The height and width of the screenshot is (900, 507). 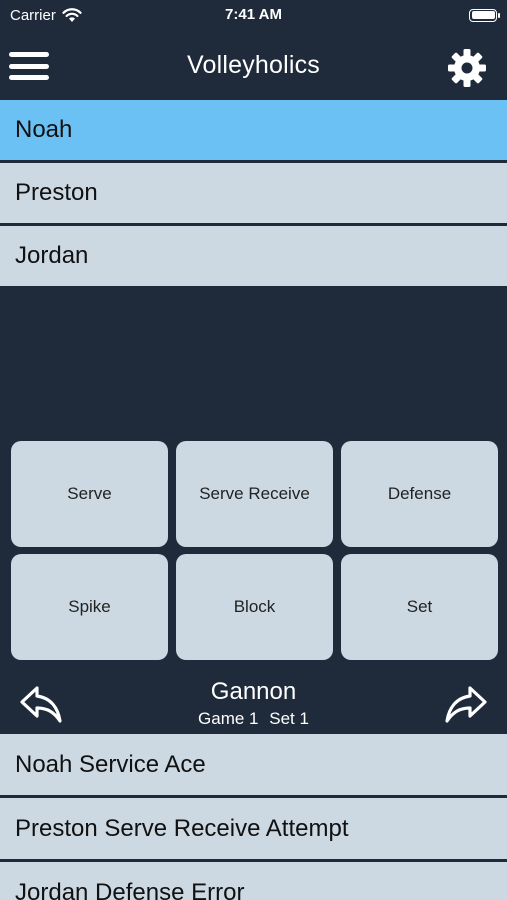 What do you see at coordinates (253, 691) in the screenshot?
I see `current-player-name: Gannon` at bounding box center [253, 691].